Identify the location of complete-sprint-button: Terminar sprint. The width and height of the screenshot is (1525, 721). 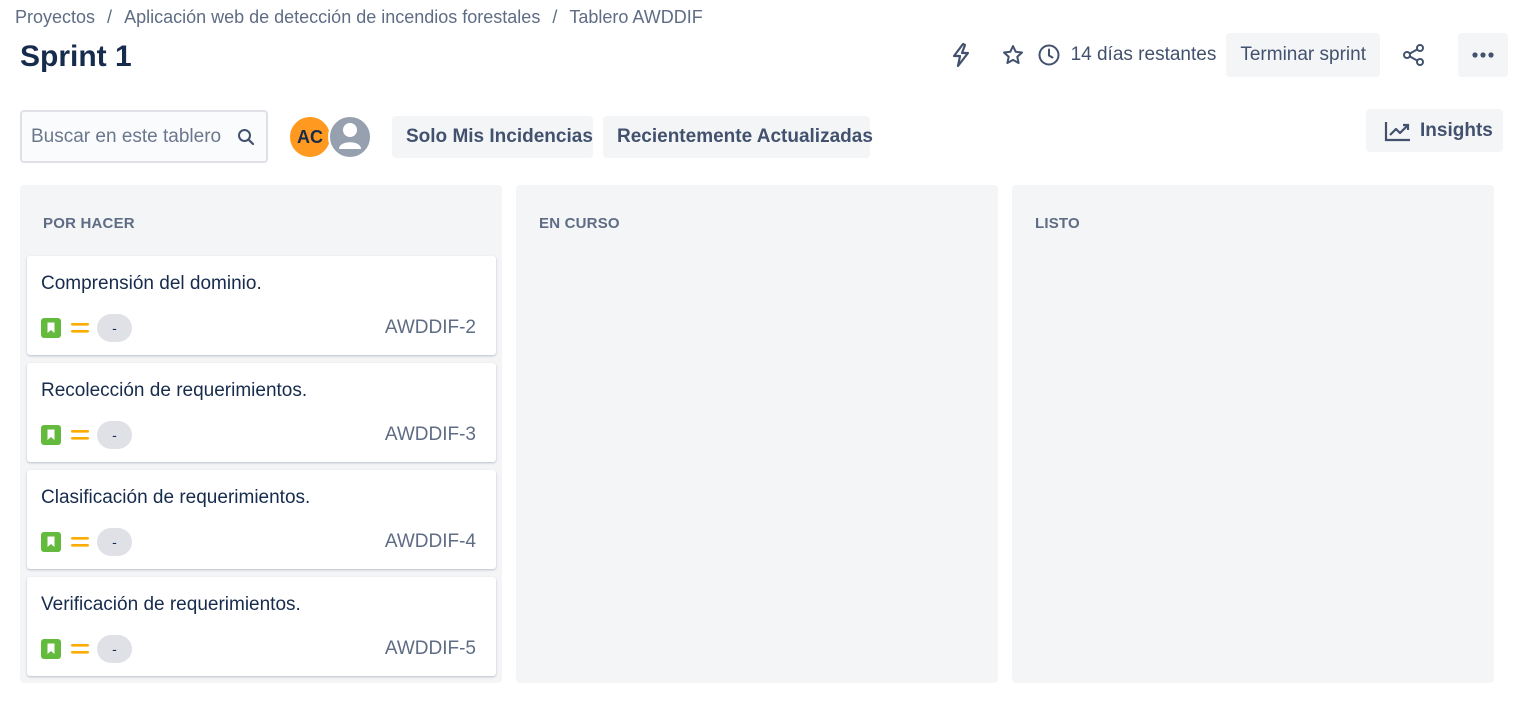
(1303, 55).